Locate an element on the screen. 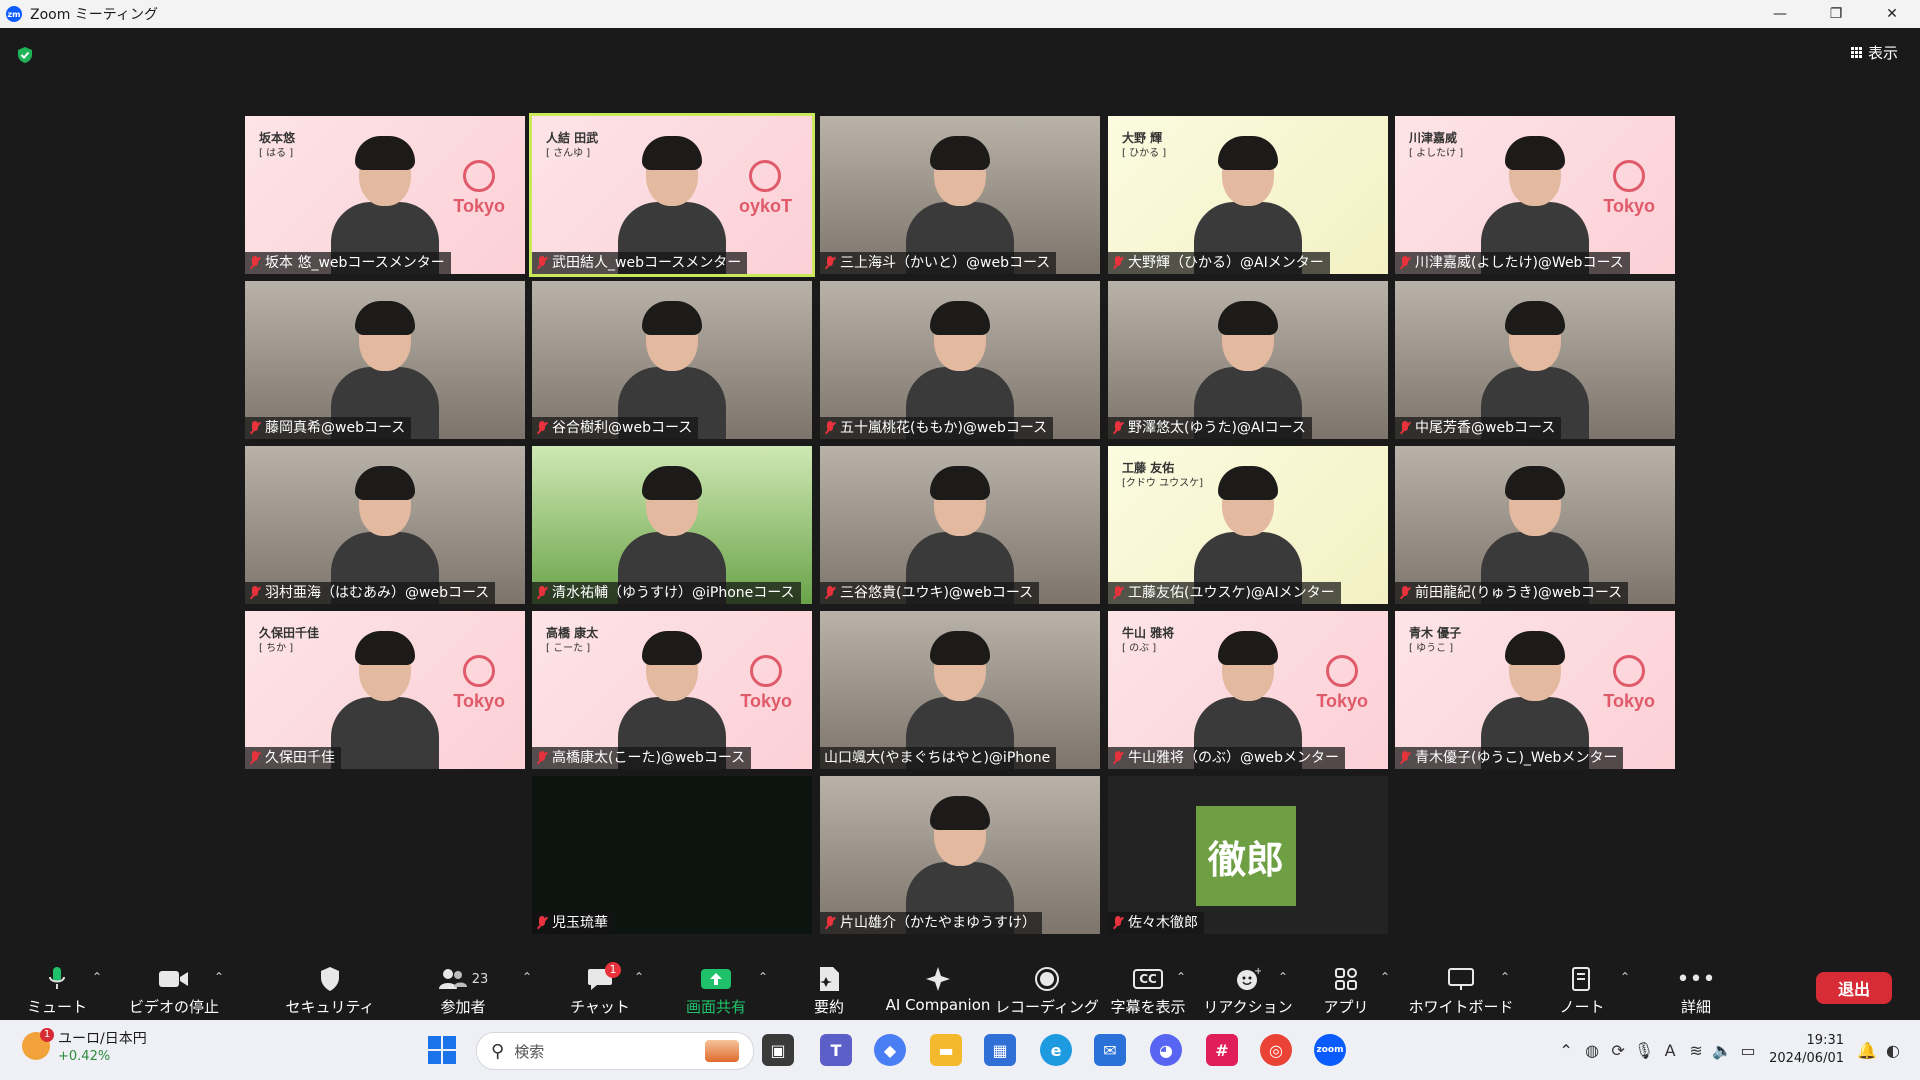 The width and height of the screenshot is (1920, 1080). notification-bell-icon: 🔔 is located at coordinates (1867, 1050).